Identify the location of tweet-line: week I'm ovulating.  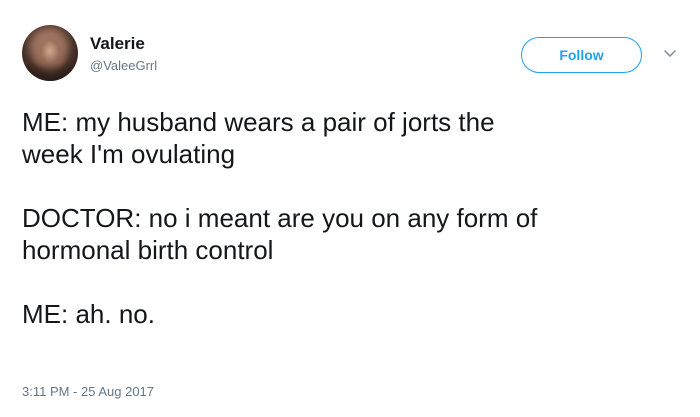
(129, 154).